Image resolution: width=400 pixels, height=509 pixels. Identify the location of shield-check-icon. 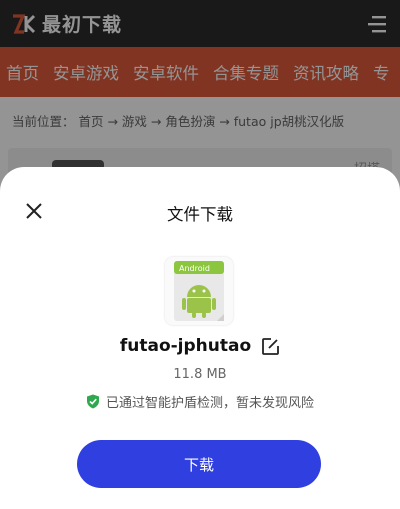
(93, 401).